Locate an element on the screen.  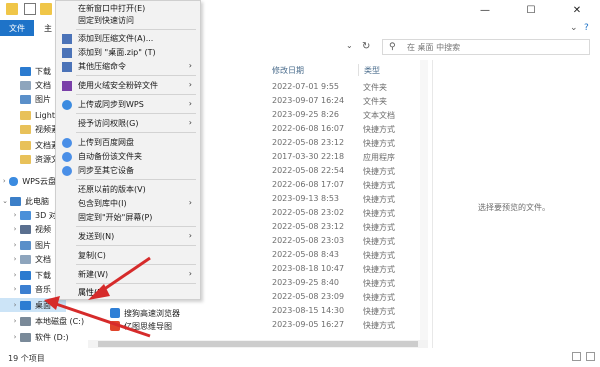
menu-item-grant-access: 授予访问权限(G) › is located at coordinates (128, 123).